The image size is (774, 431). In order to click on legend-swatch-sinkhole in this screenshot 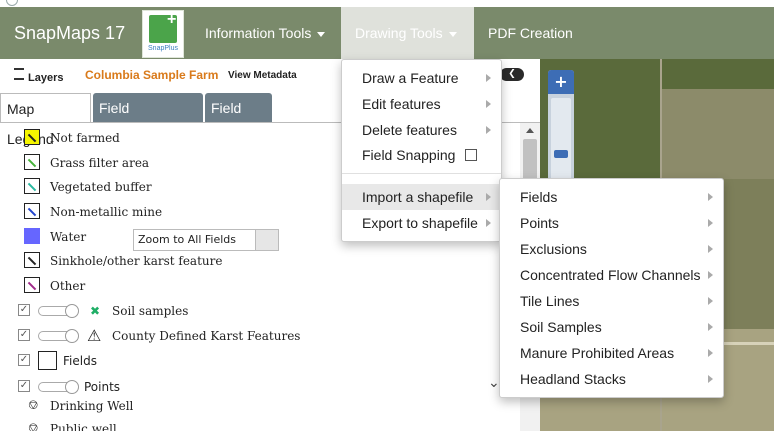, I will do `click(32, 260)`.